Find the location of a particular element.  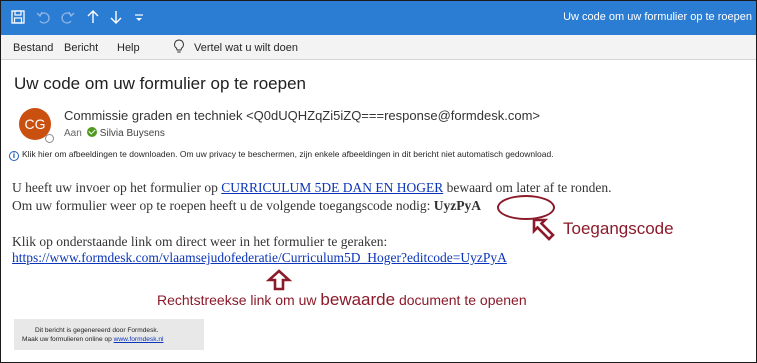

menu-help: Help is located at coordinates (128, 48).